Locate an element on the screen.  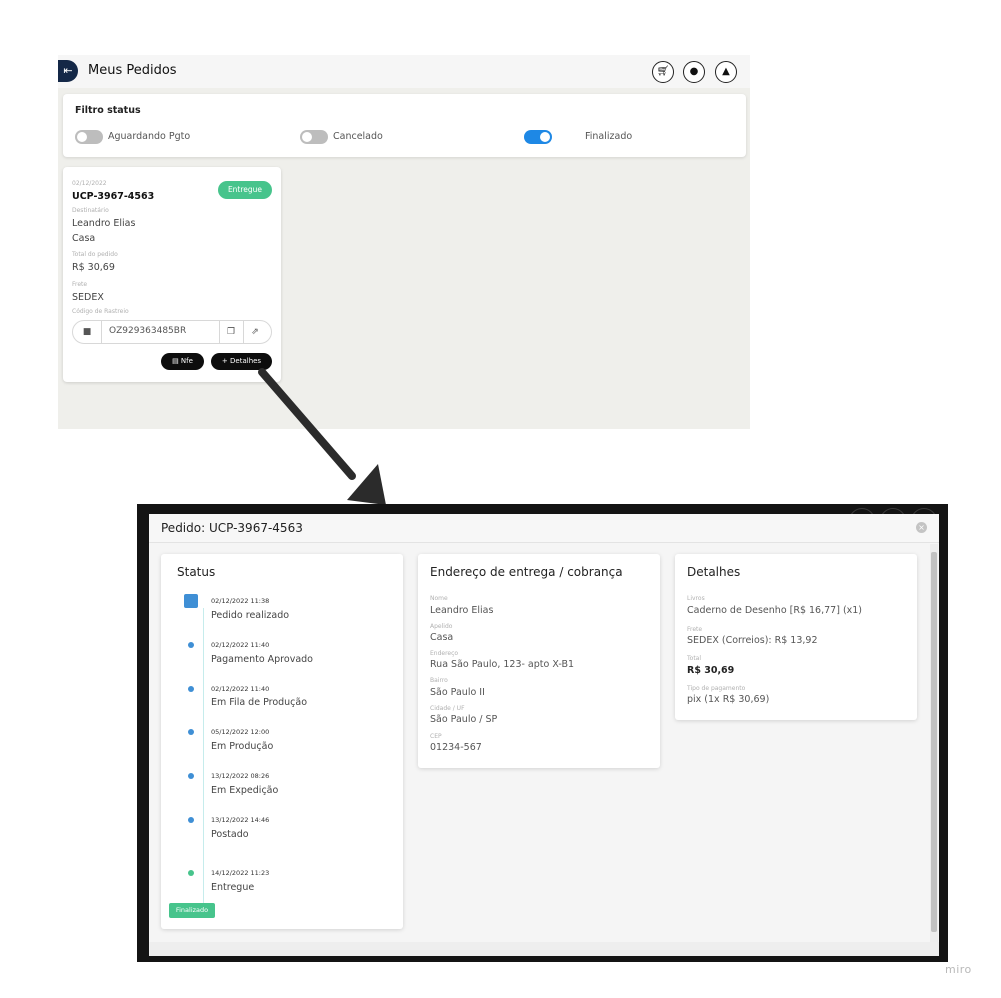
close-icon: × is located at coordinates (921, 527).